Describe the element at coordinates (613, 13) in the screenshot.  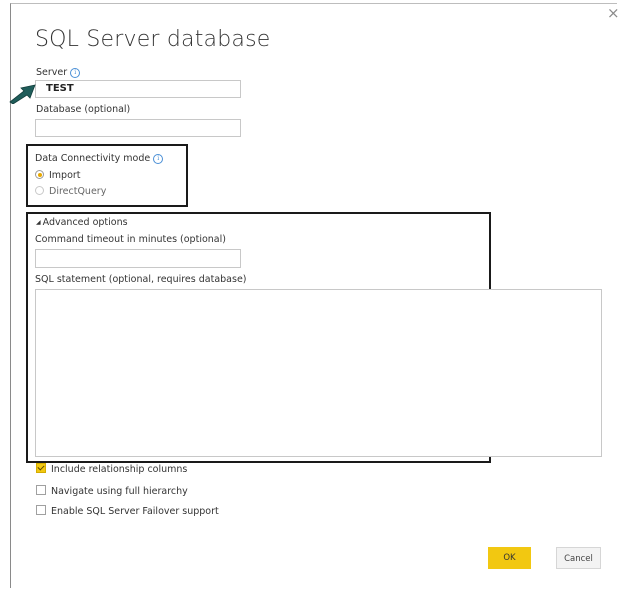
I see `close-icon: ×` at that location.